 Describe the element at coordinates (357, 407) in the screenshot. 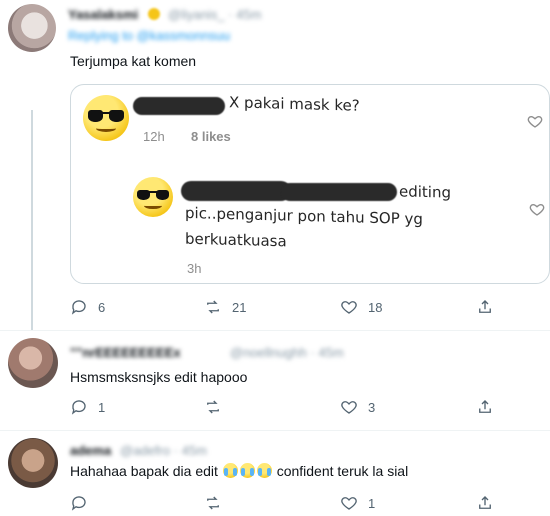

I see `like-button: 3` at that location.